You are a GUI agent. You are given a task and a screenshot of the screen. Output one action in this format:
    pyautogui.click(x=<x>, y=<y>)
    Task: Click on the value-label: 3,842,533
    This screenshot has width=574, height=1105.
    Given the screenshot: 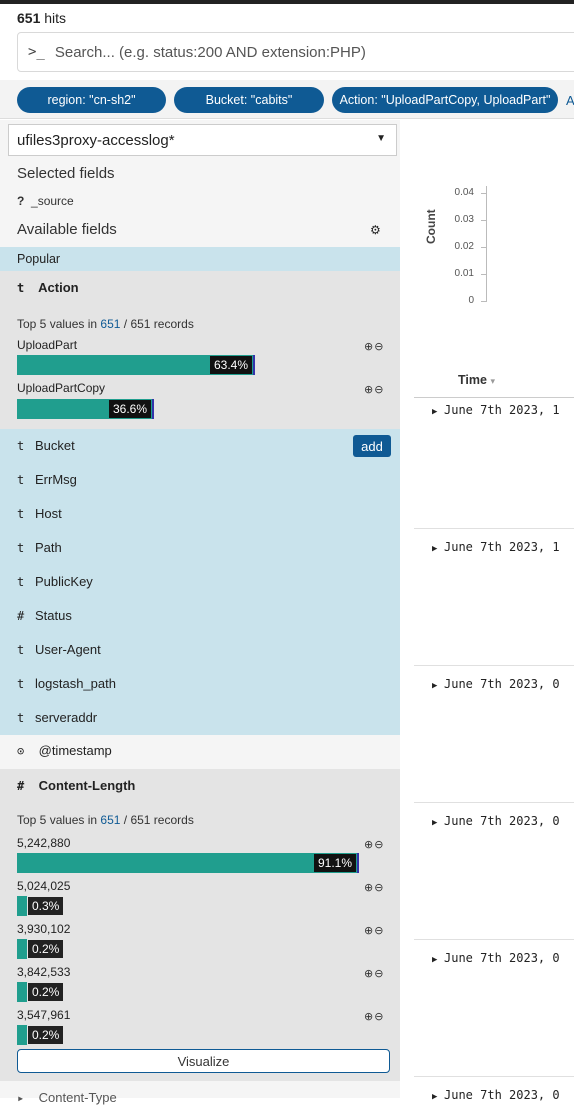 What is the action you would take?
    pyautogui.click(x=44, y=972)
    